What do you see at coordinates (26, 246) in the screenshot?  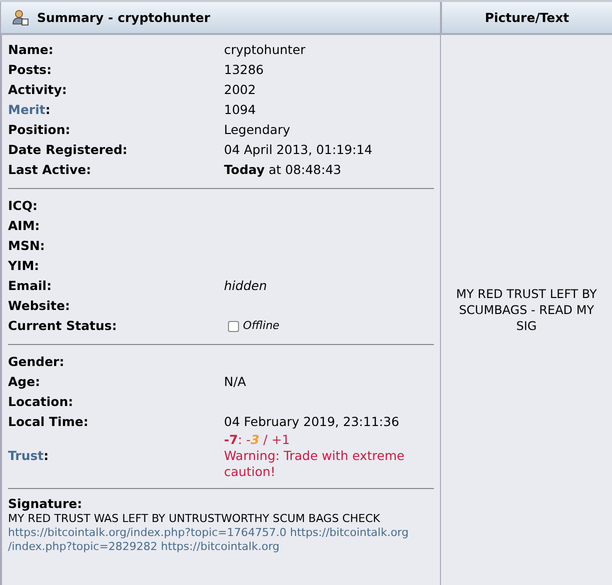 I see `field-label: MSN:` at bounding box center [26, 246].